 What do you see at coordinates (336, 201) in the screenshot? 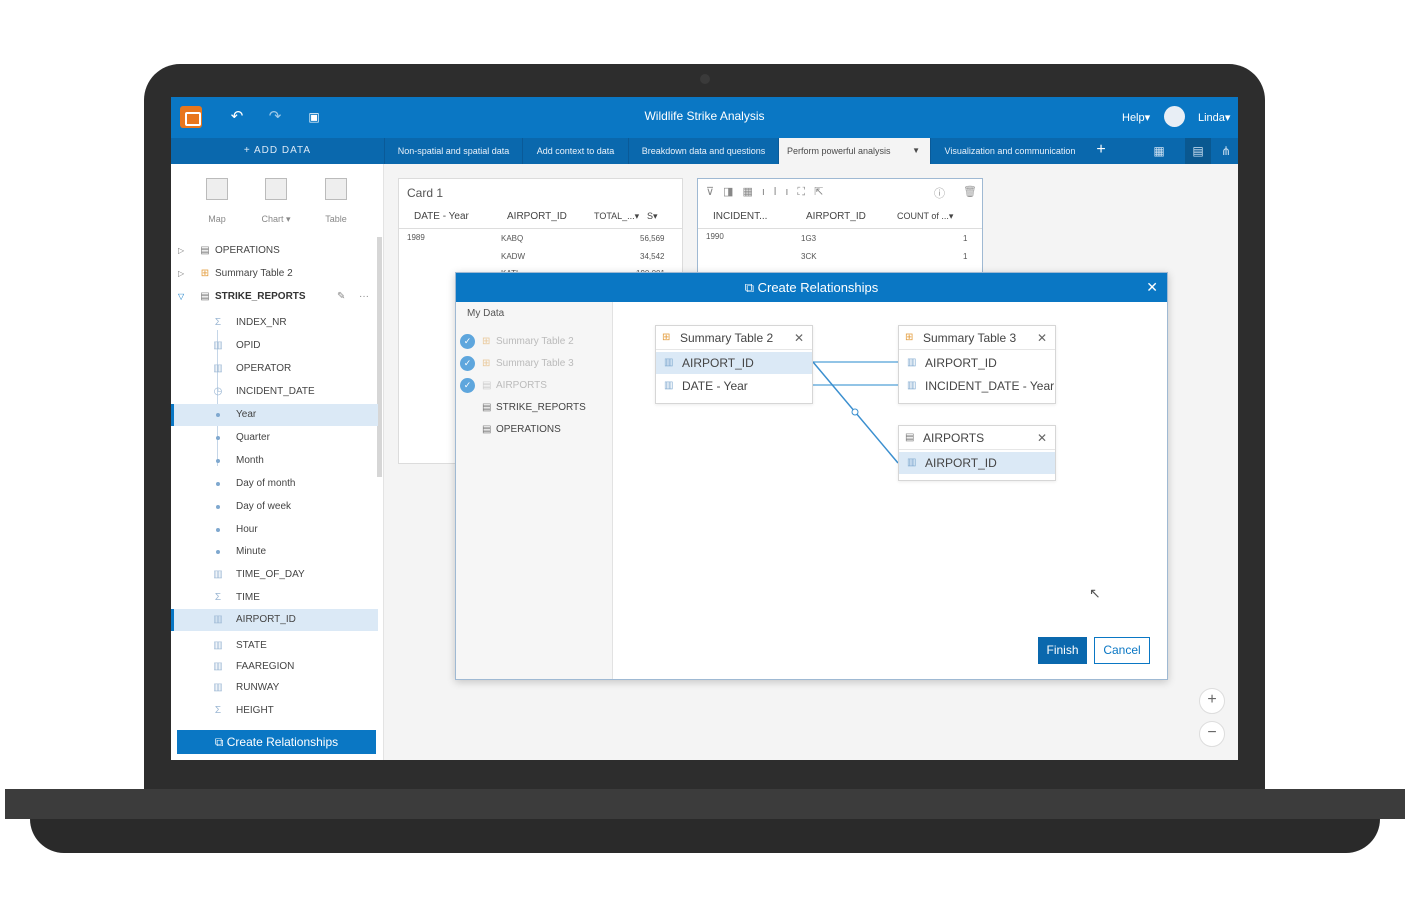
I see `table-button: Table` at bounding box center [336, 201].